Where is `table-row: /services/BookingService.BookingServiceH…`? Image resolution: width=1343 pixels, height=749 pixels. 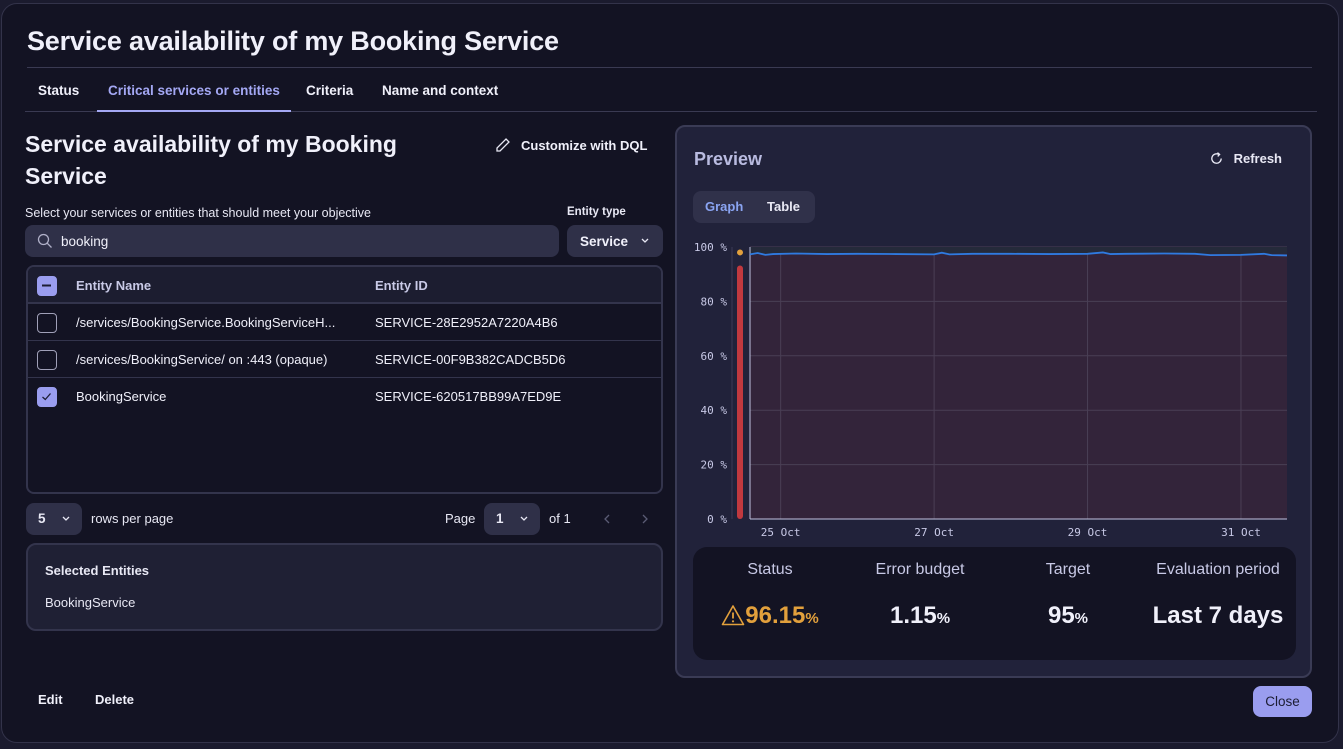 table-row: /services/BookingService.BookingServiceH… is located at coordinates (344, 322).